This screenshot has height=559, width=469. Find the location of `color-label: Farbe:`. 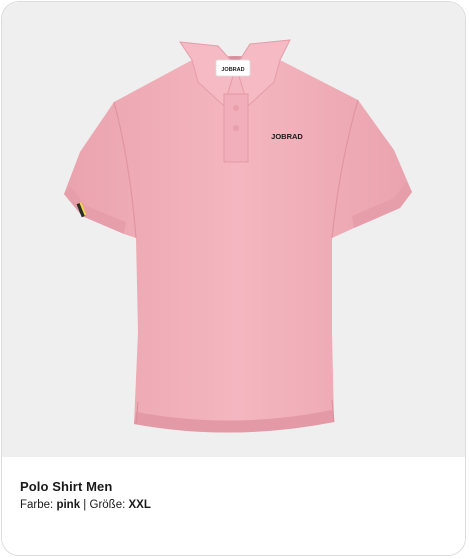

color-label: Farbe: is located at coordinates (37, 505).